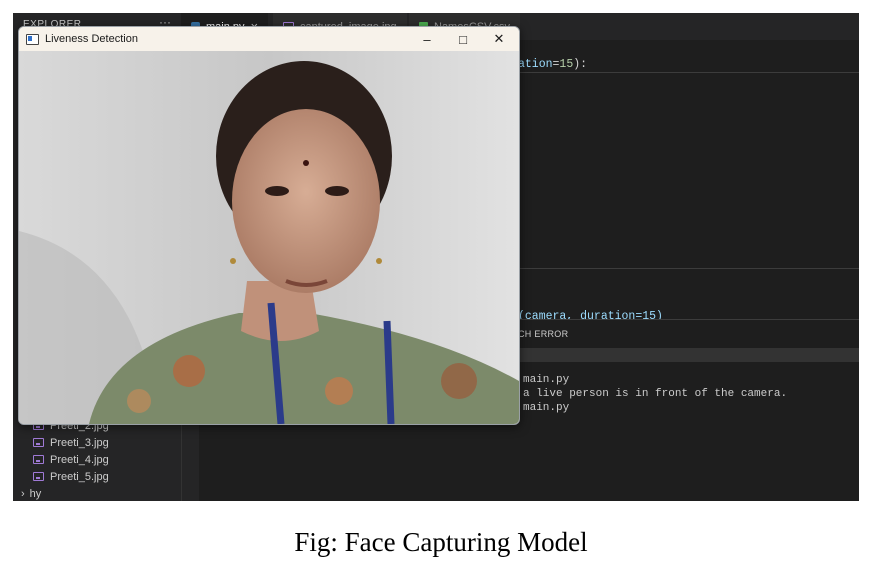 This screenshot has width=882, height=562. I want to click on folder-name: hy, so click(35, 493).